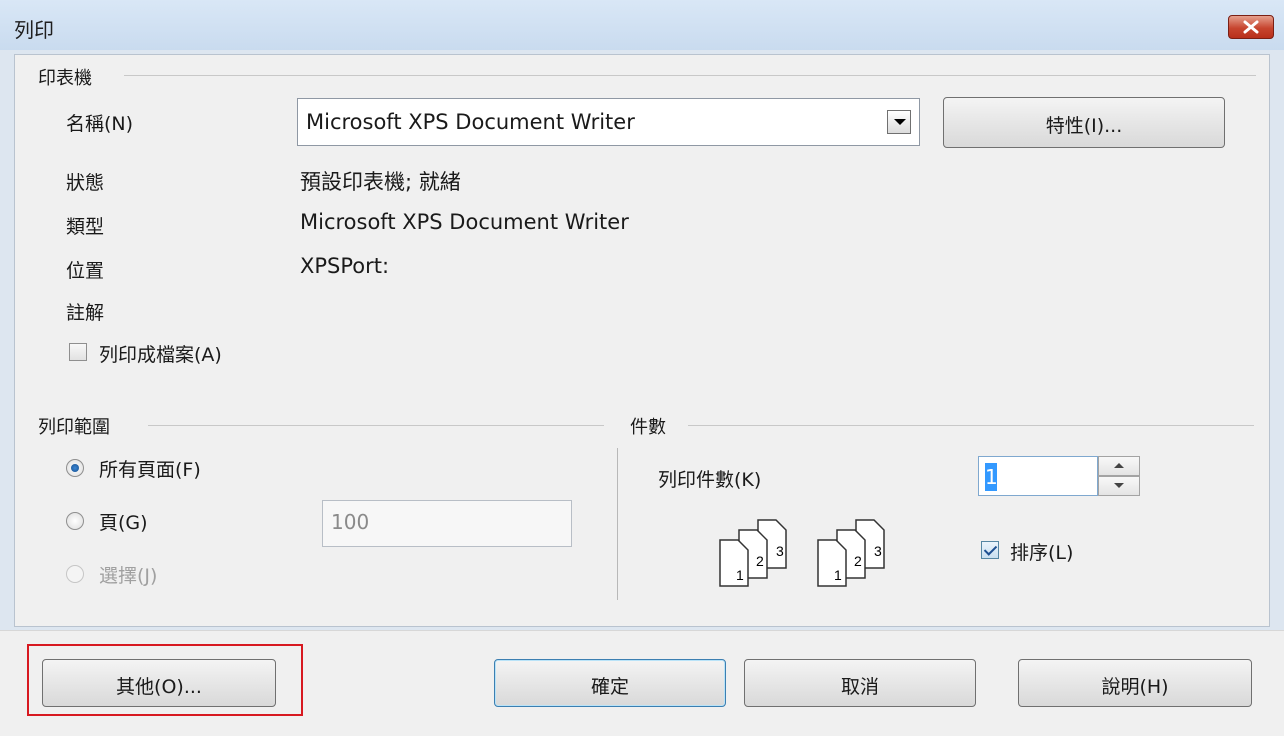  Describe the element at coordinates (464, 222) in the screenshot. I see `type-value: Microsoft XPS Document Writer` at that location.